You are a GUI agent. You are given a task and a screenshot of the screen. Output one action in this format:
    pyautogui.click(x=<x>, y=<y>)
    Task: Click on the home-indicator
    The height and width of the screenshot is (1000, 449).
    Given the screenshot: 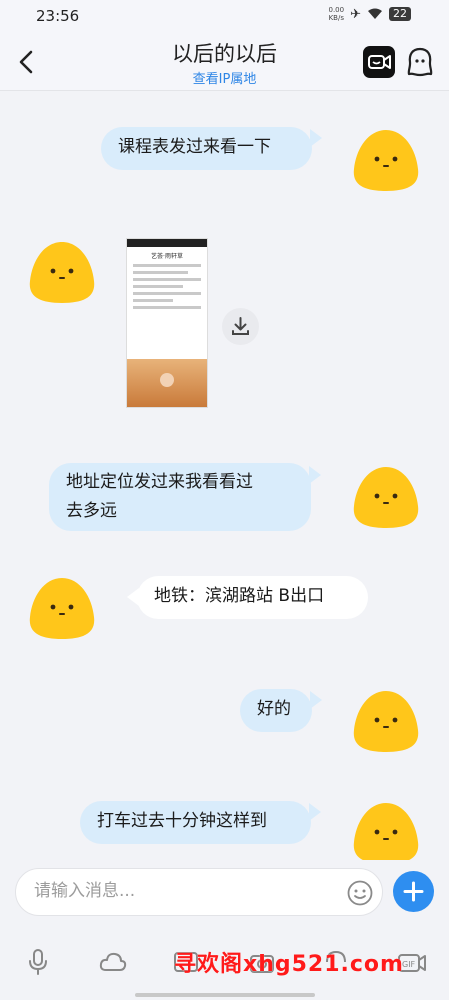 What is the action you would take?
    pyautogui.click(x=225, y=995)
    